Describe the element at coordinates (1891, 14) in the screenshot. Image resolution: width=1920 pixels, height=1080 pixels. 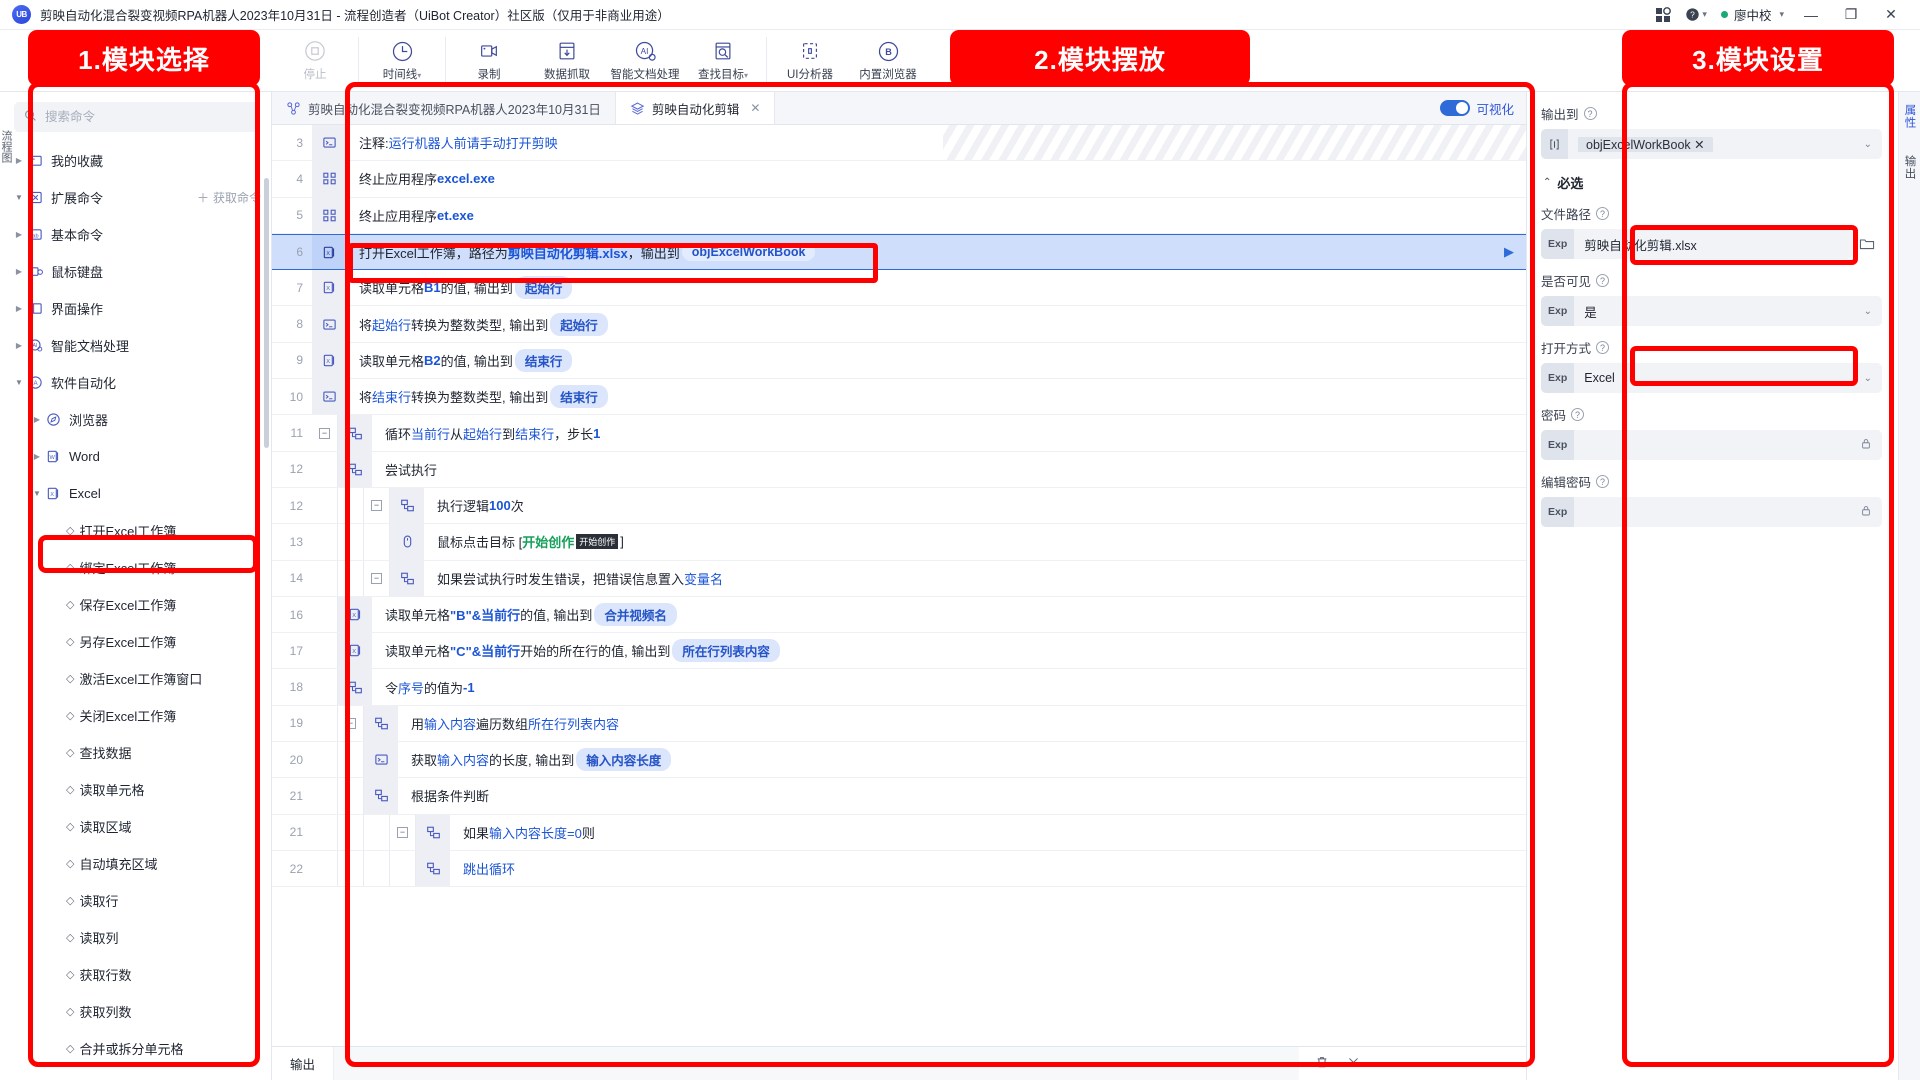
I see `close-button: ✕` at that location.